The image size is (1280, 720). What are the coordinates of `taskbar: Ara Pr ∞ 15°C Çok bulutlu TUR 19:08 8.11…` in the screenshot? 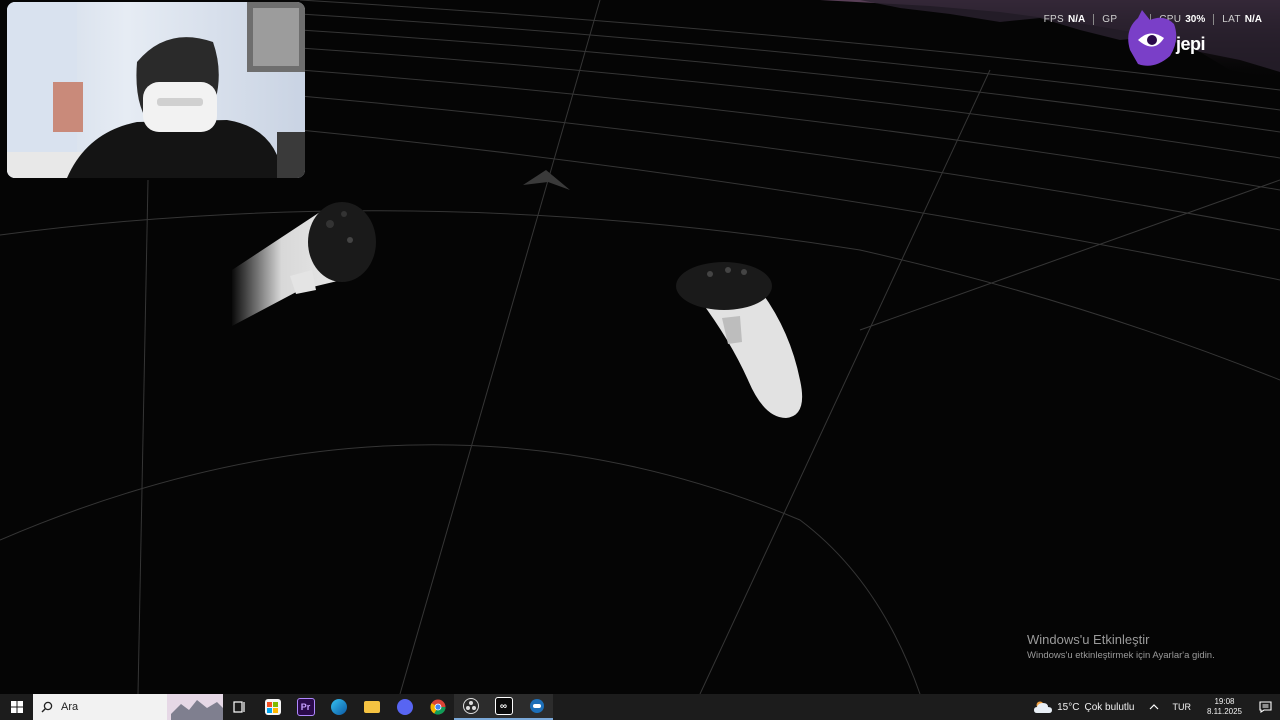 It's located at (640, 707).